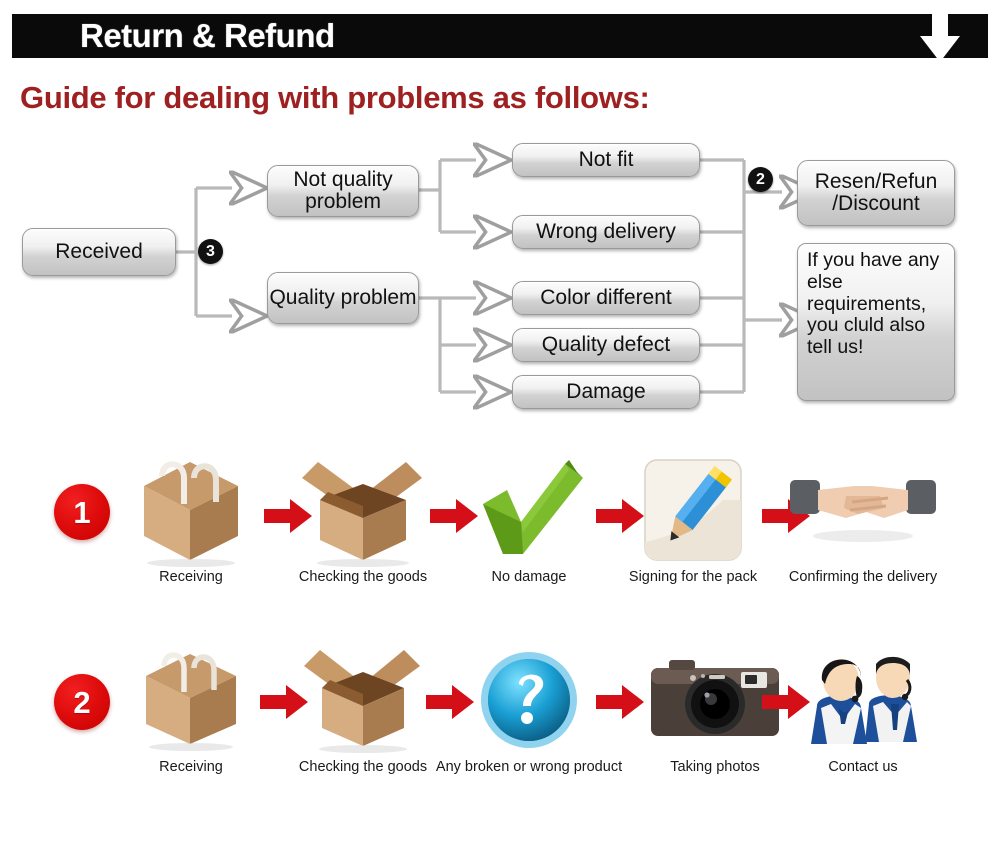 This screenshot has height=841, width=1000. I want to click on flow-box-label: Damage, so click(606, 392).